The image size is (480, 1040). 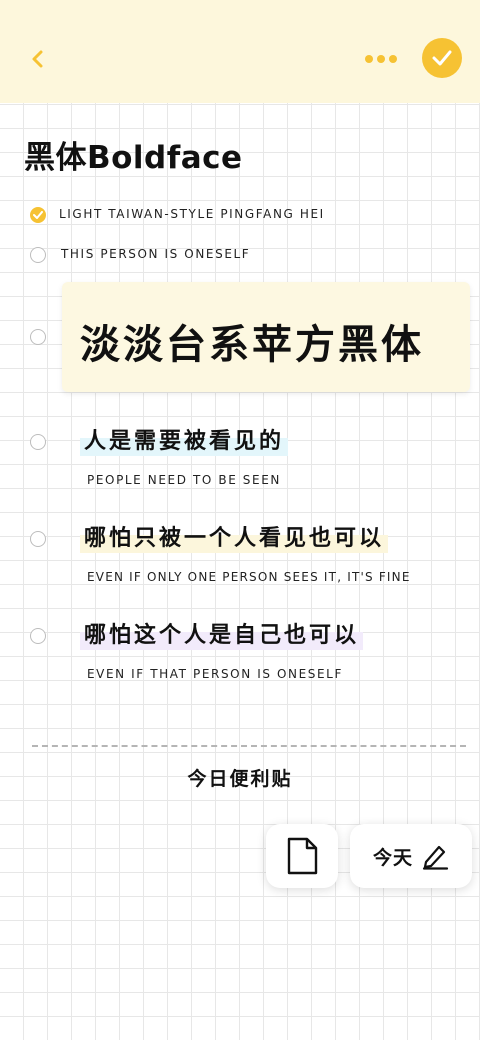 I want to click on top-bar, so click(x=240, y=51).